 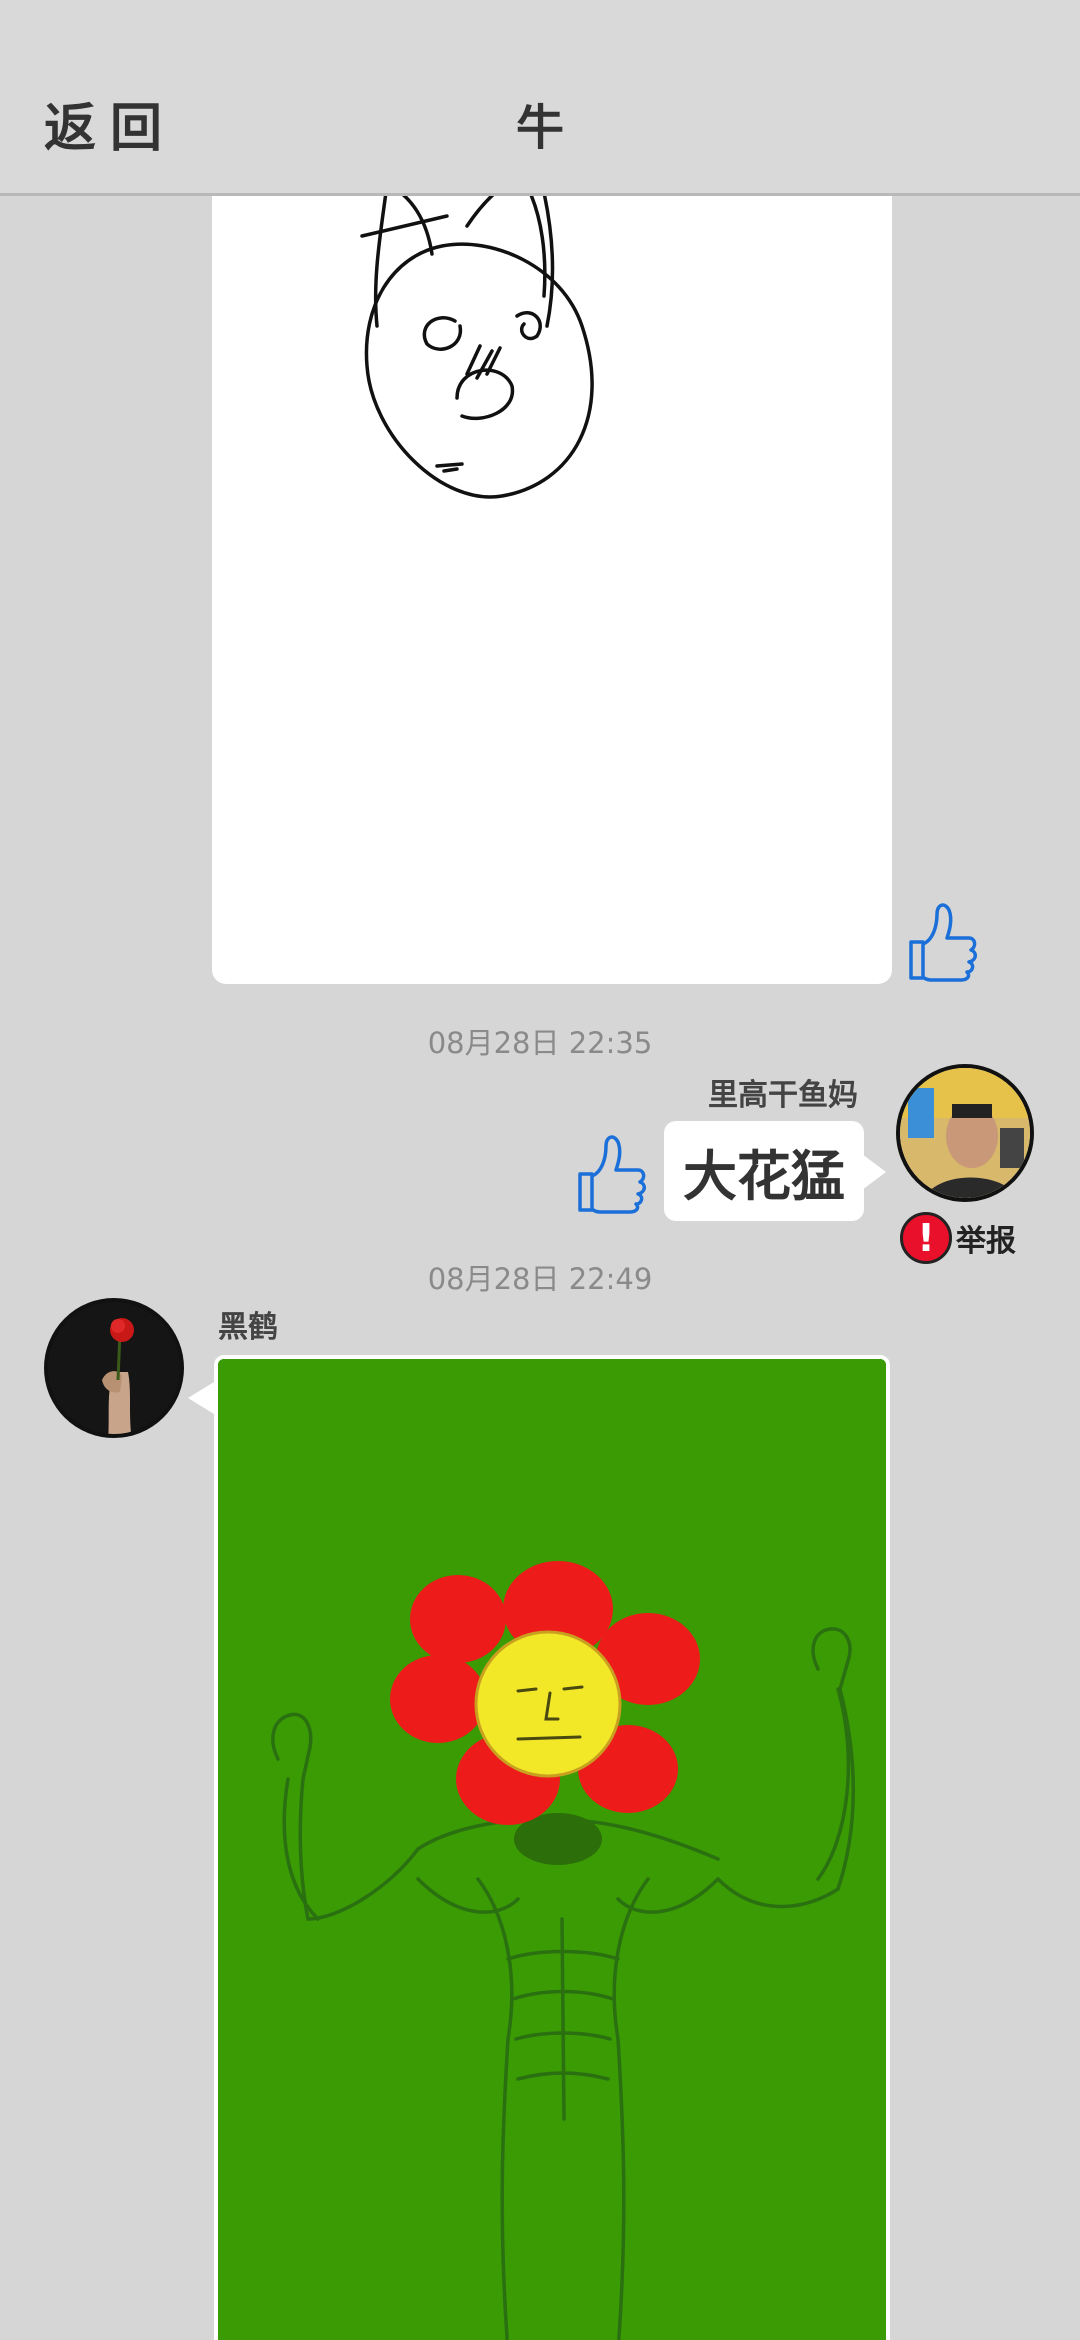 I want to click on avatar-photo, so click(x=965, y=1133).